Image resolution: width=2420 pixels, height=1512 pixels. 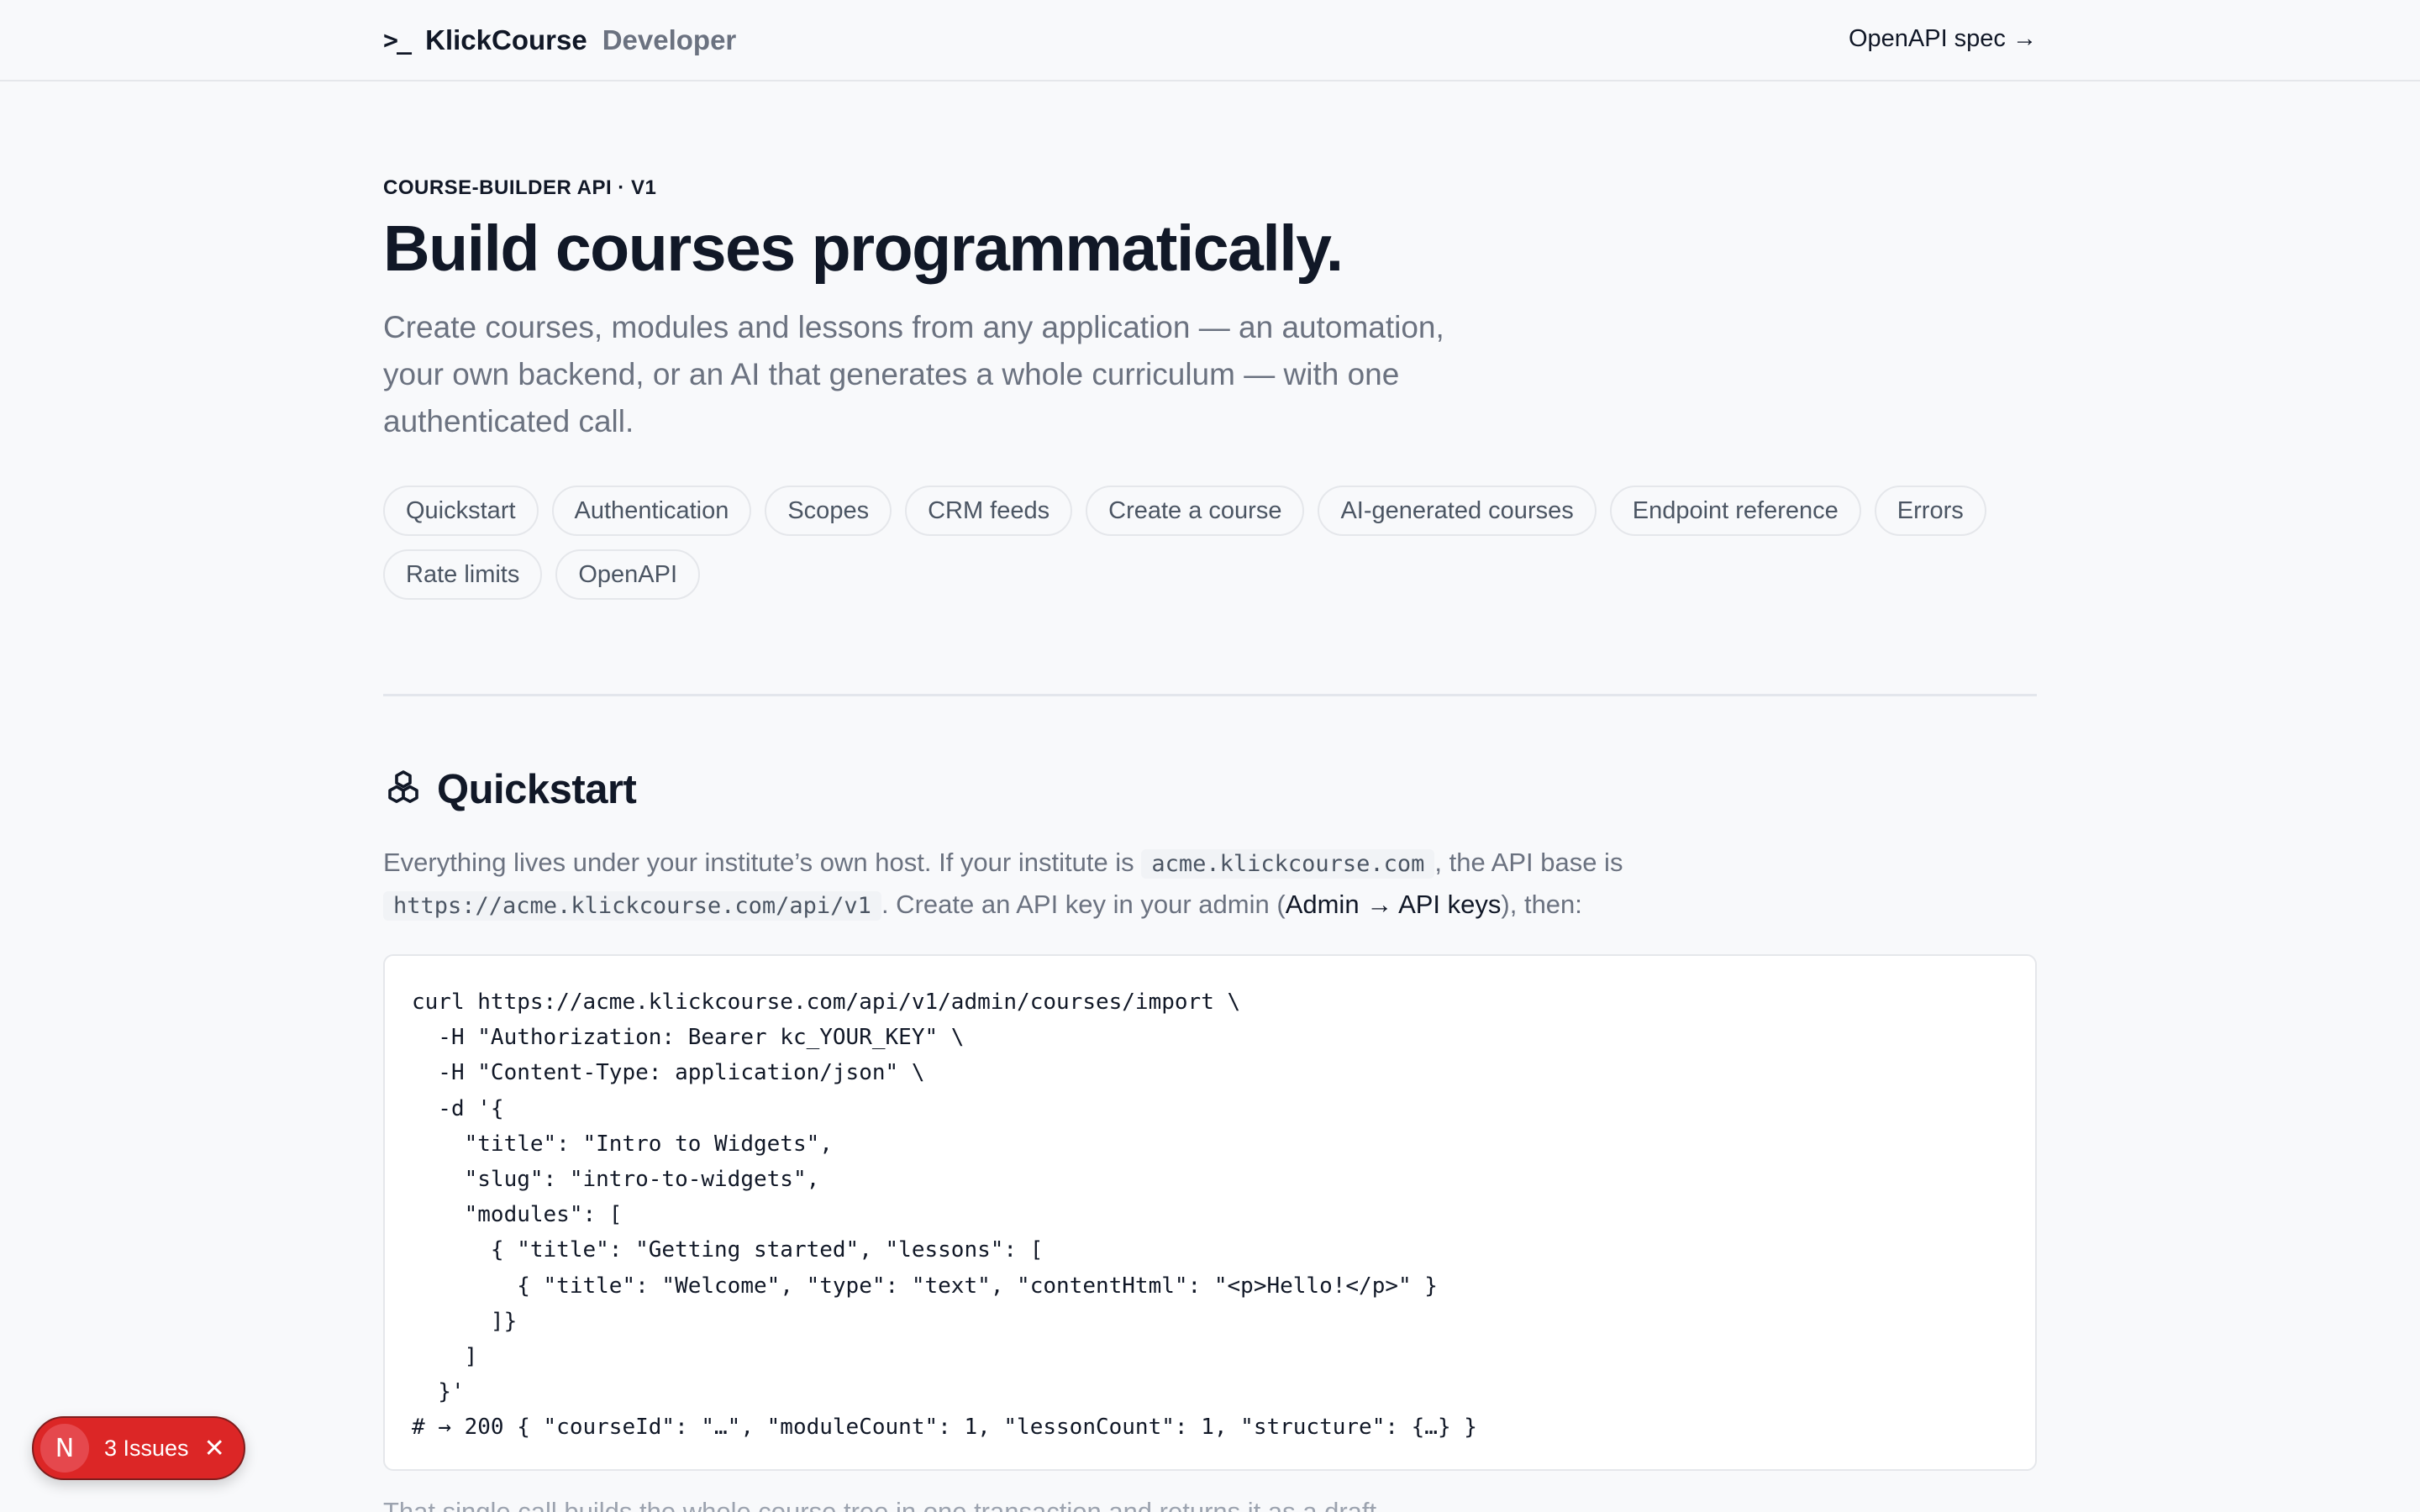 I want to click on section-divider, so click(x=1210, y=695).